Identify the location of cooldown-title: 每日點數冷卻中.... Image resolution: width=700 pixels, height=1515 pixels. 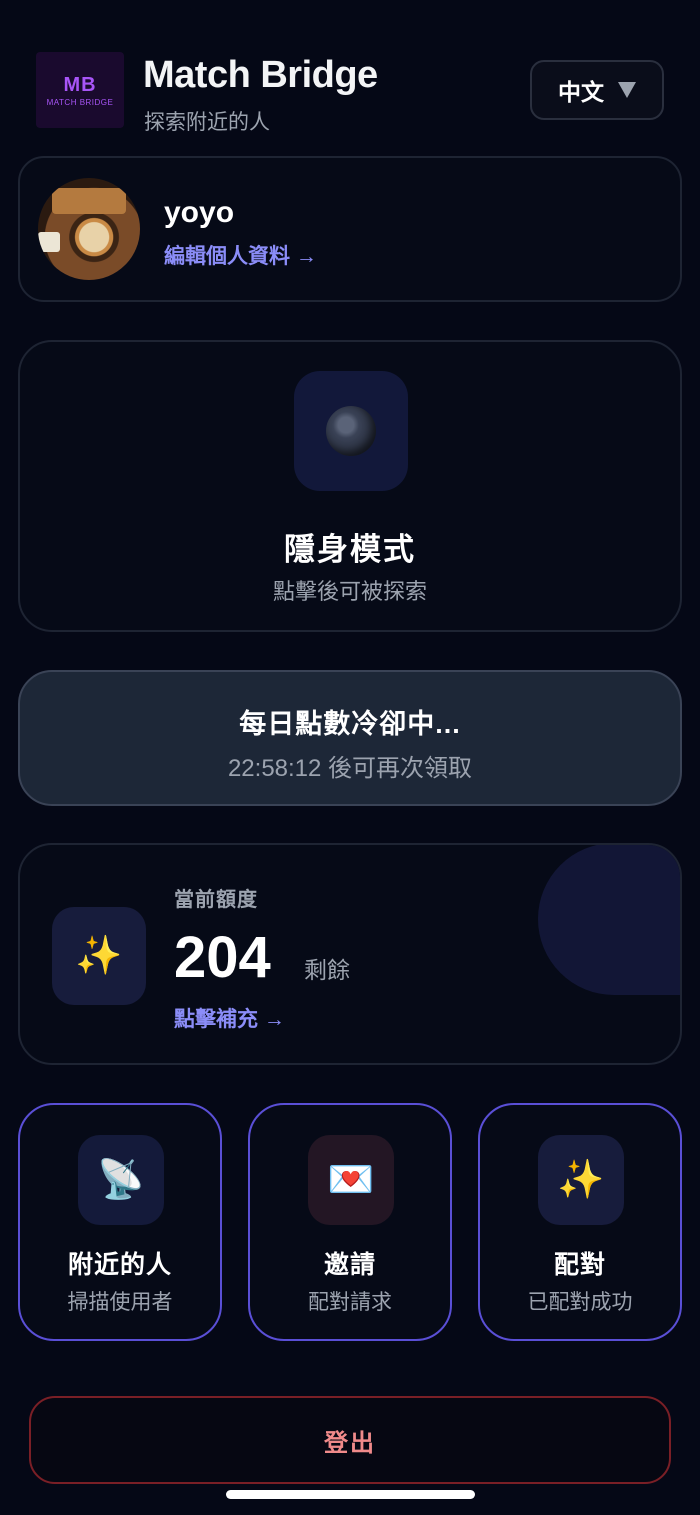
(350, 724).